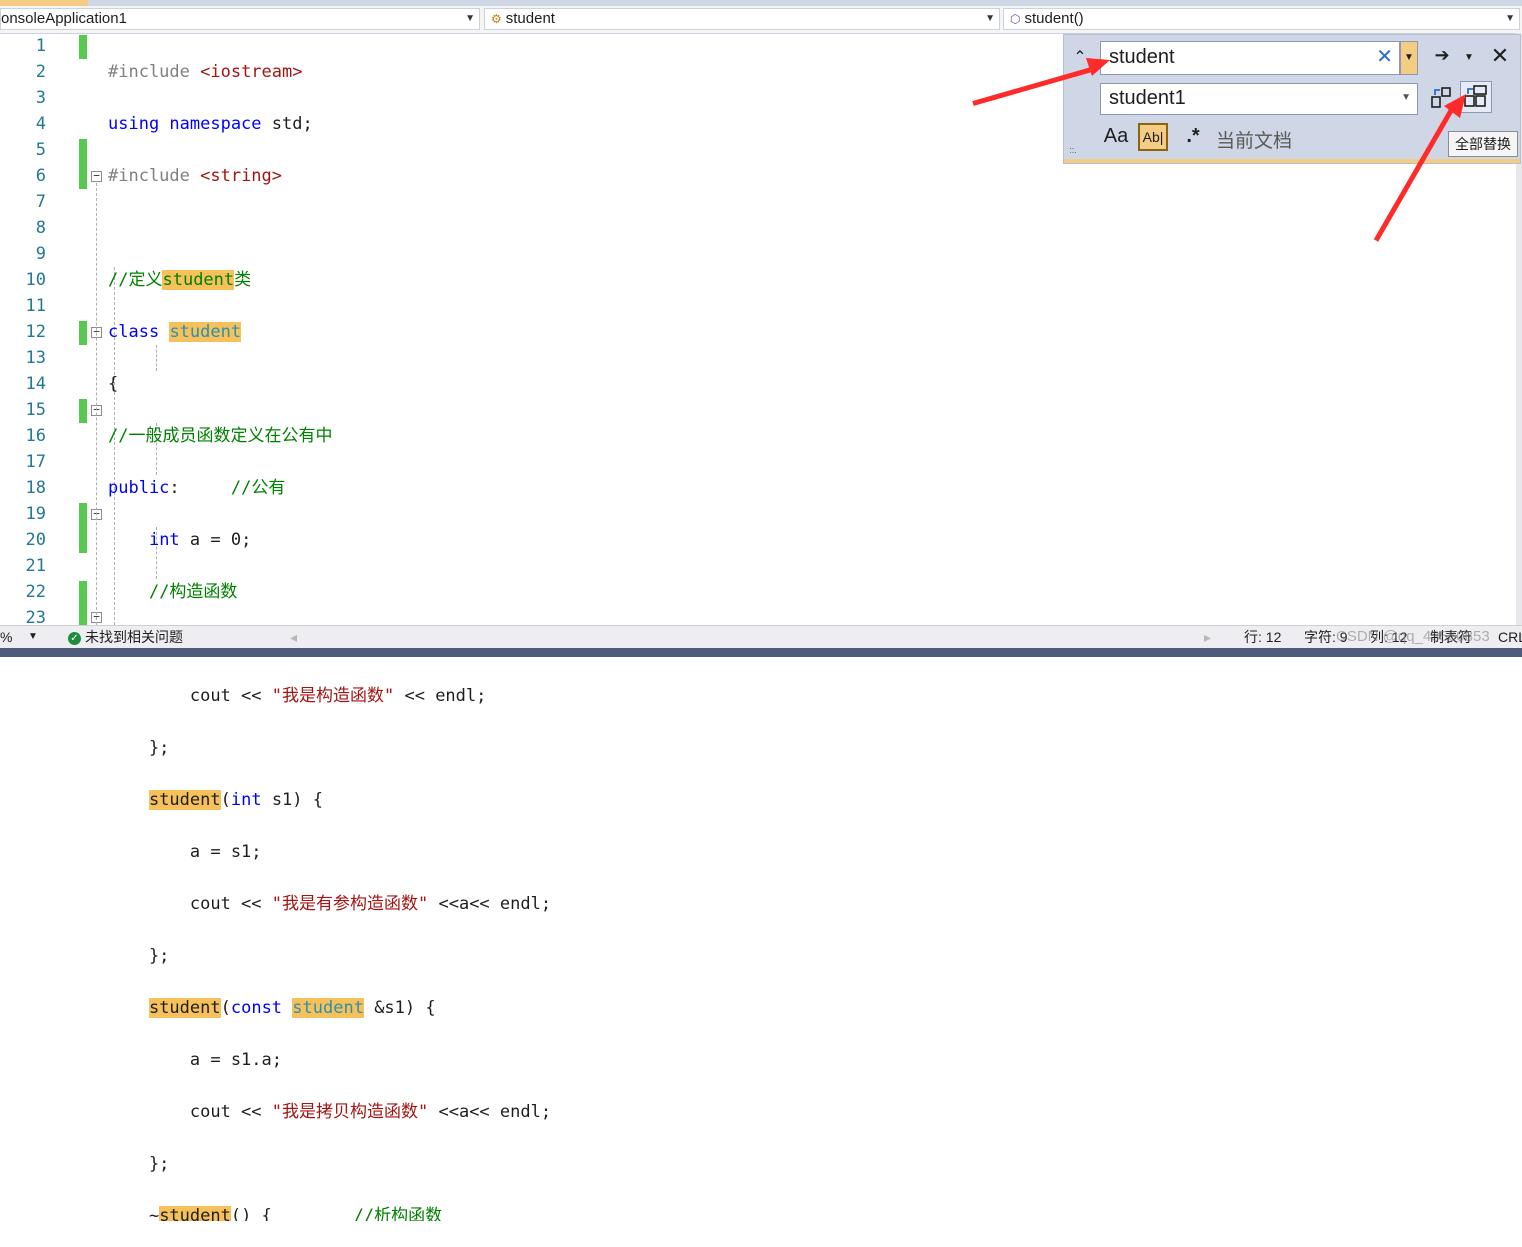 The width and height of the screenshot is (1522, 1247). Describe the element at coordinates (35, 566) in the screenshot. I see `line-number: 21` at that location.